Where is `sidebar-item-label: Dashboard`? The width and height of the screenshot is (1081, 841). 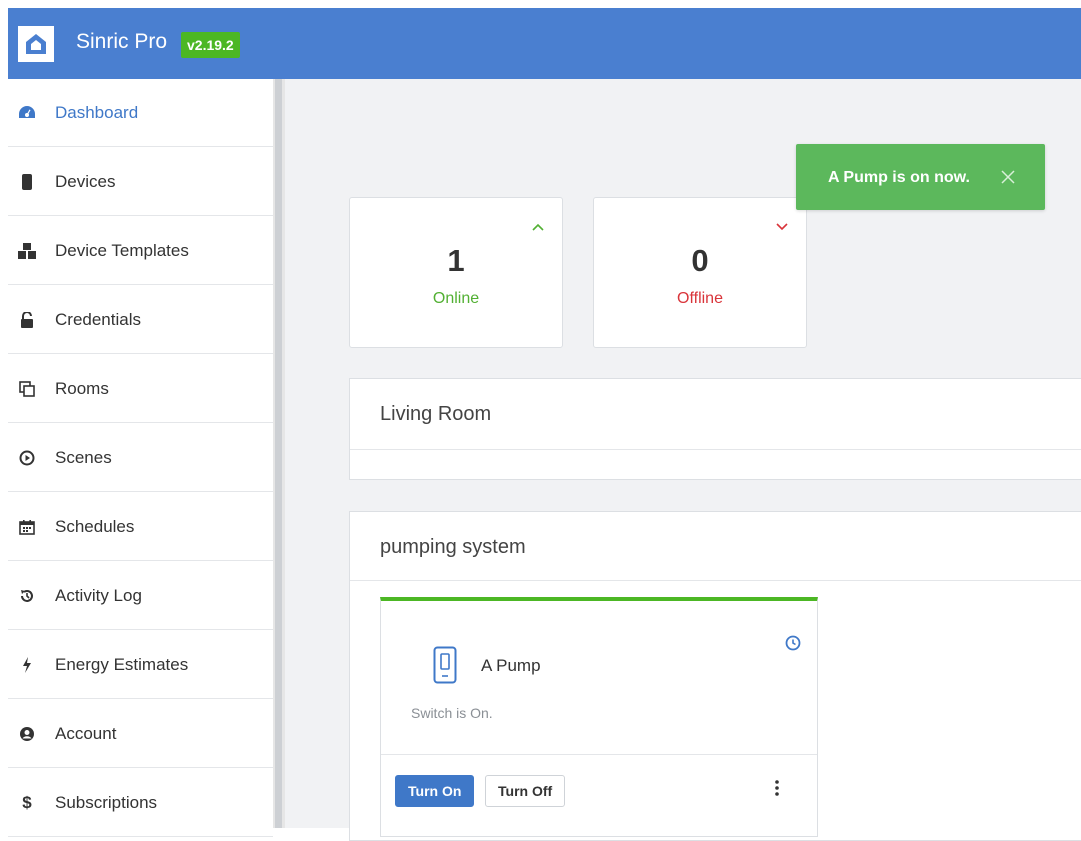
sidebar-item-label: Dashboard is located at coordinates (97, 112).